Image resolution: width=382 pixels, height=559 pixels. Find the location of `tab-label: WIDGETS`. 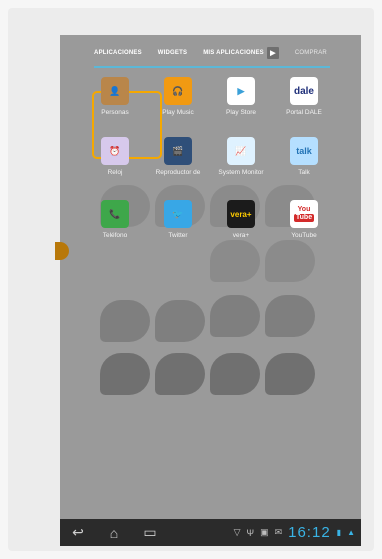

tab-label: WIDGETS is located at coordinates (172, 53).